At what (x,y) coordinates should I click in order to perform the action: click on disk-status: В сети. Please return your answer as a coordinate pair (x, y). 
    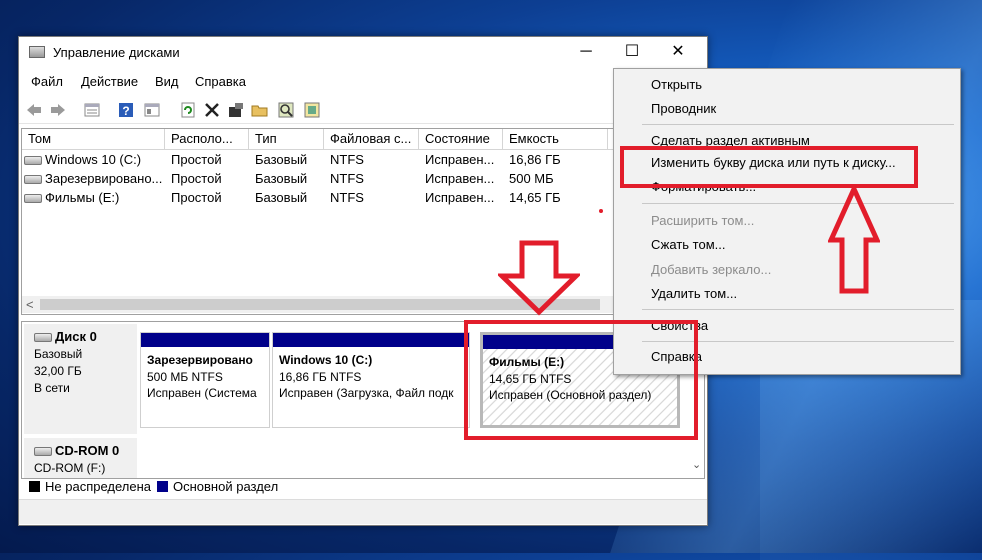
    Looking at the image, I should click on (52, 388).